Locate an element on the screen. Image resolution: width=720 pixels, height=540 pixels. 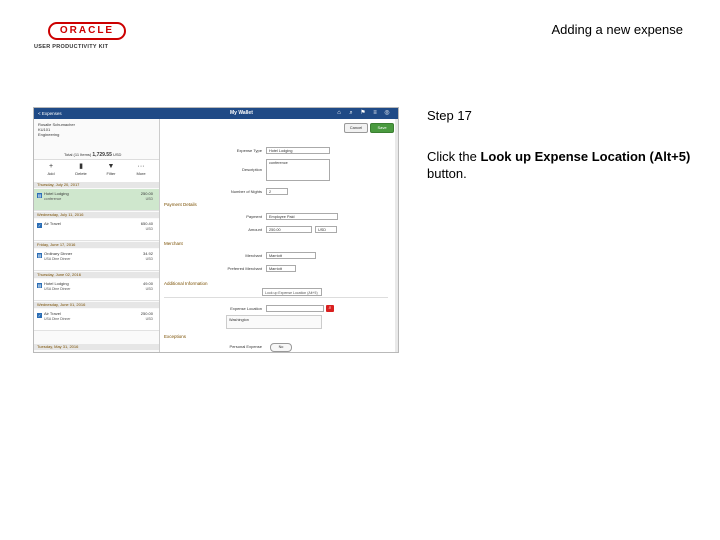
wallet-actions: + Add ▮ Delete ▼ Filter ··· More is located at coordinates (96, 171).